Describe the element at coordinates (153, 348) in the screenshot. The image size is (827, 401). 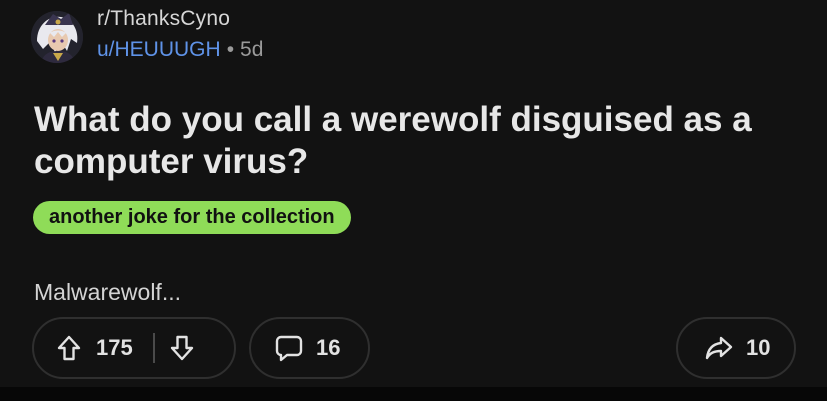
I see `vote-divider` at that location.